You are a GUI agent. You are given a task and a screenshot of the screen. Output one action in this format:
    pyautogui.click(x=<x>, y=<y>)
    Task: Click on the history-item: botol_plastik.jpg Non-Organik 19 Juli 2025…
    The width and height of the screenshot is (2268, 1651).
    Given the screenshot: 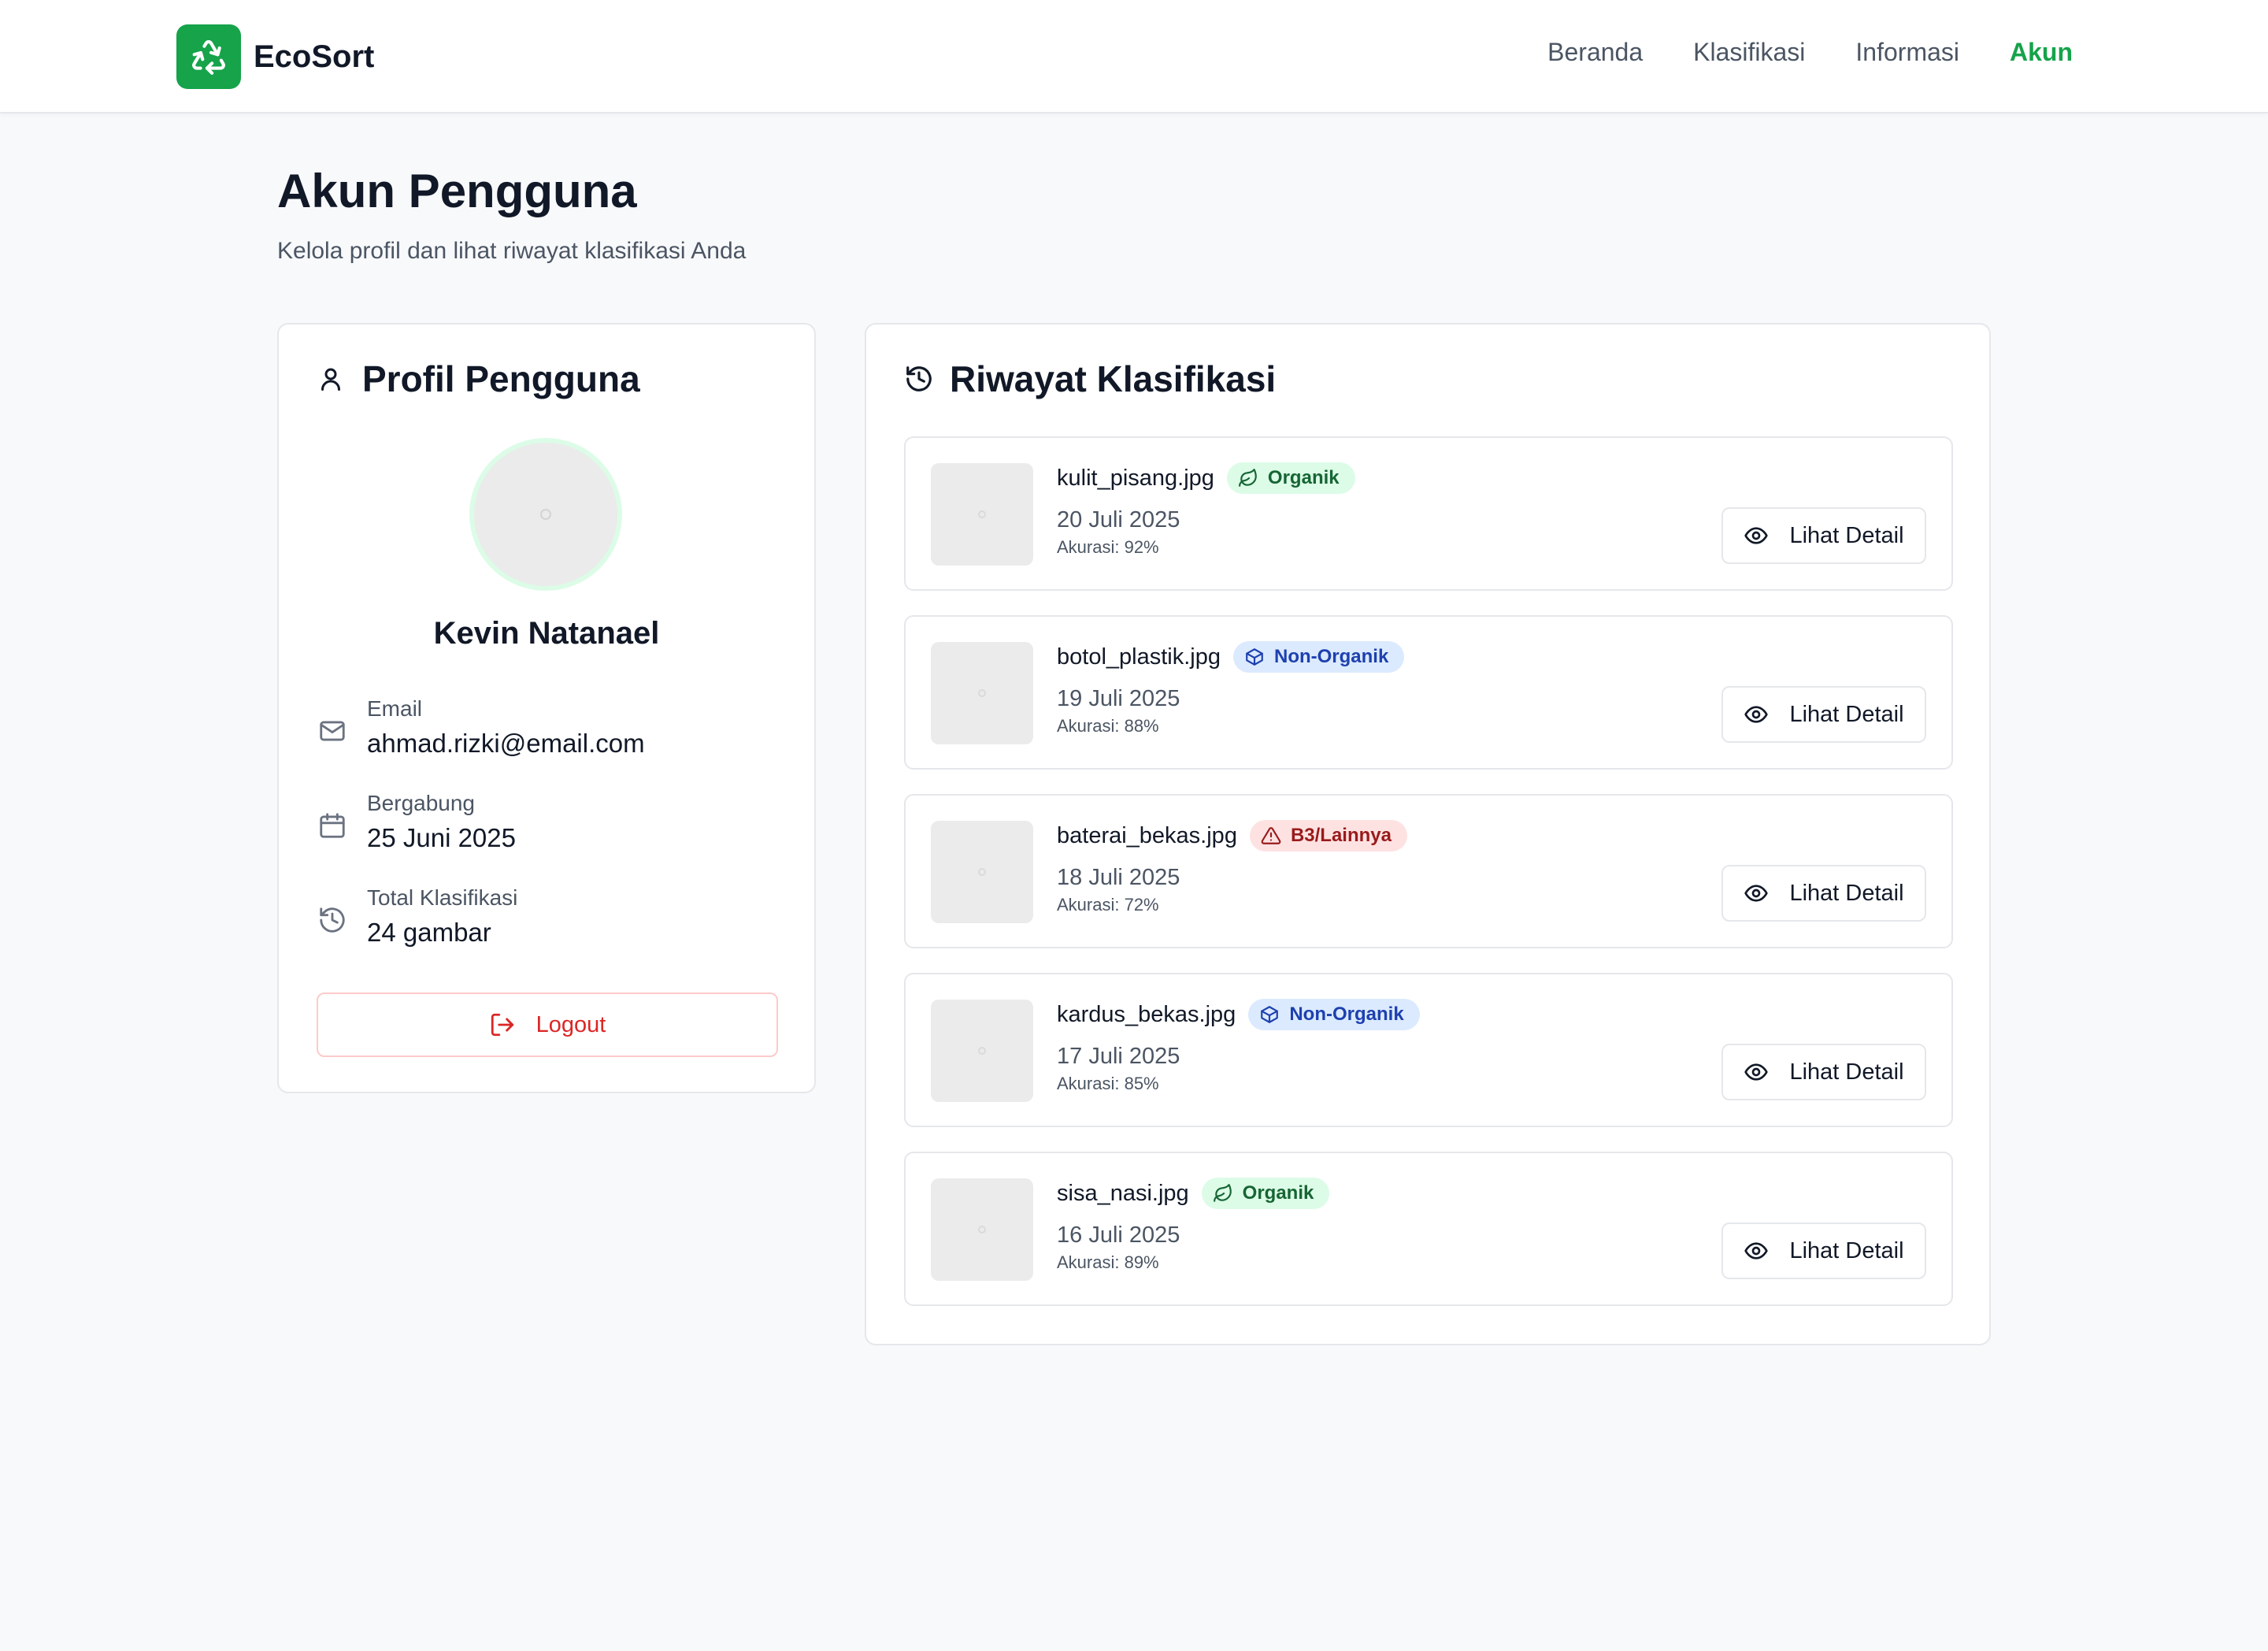 What is the action you would take?
    pyautogui.click(x=1428, y=692)
    